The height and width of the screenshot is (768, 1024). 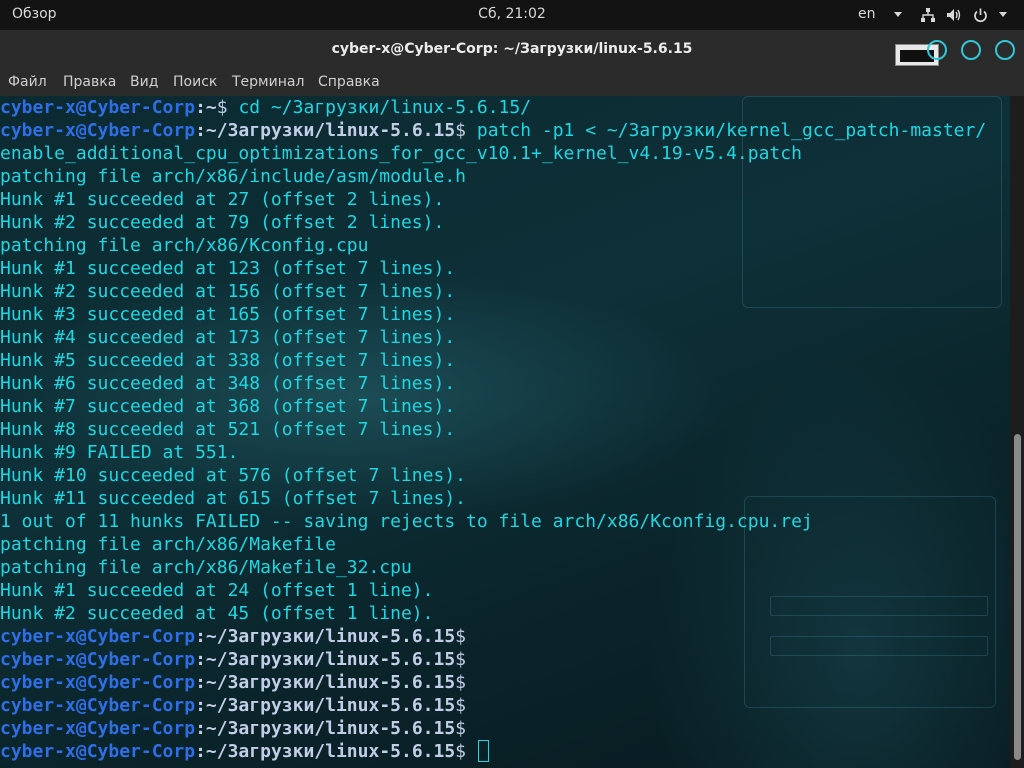 I want to click on output-line: Hunk #2 succeeded at 45 (offset 1 line)., so click(x=217, y=613).